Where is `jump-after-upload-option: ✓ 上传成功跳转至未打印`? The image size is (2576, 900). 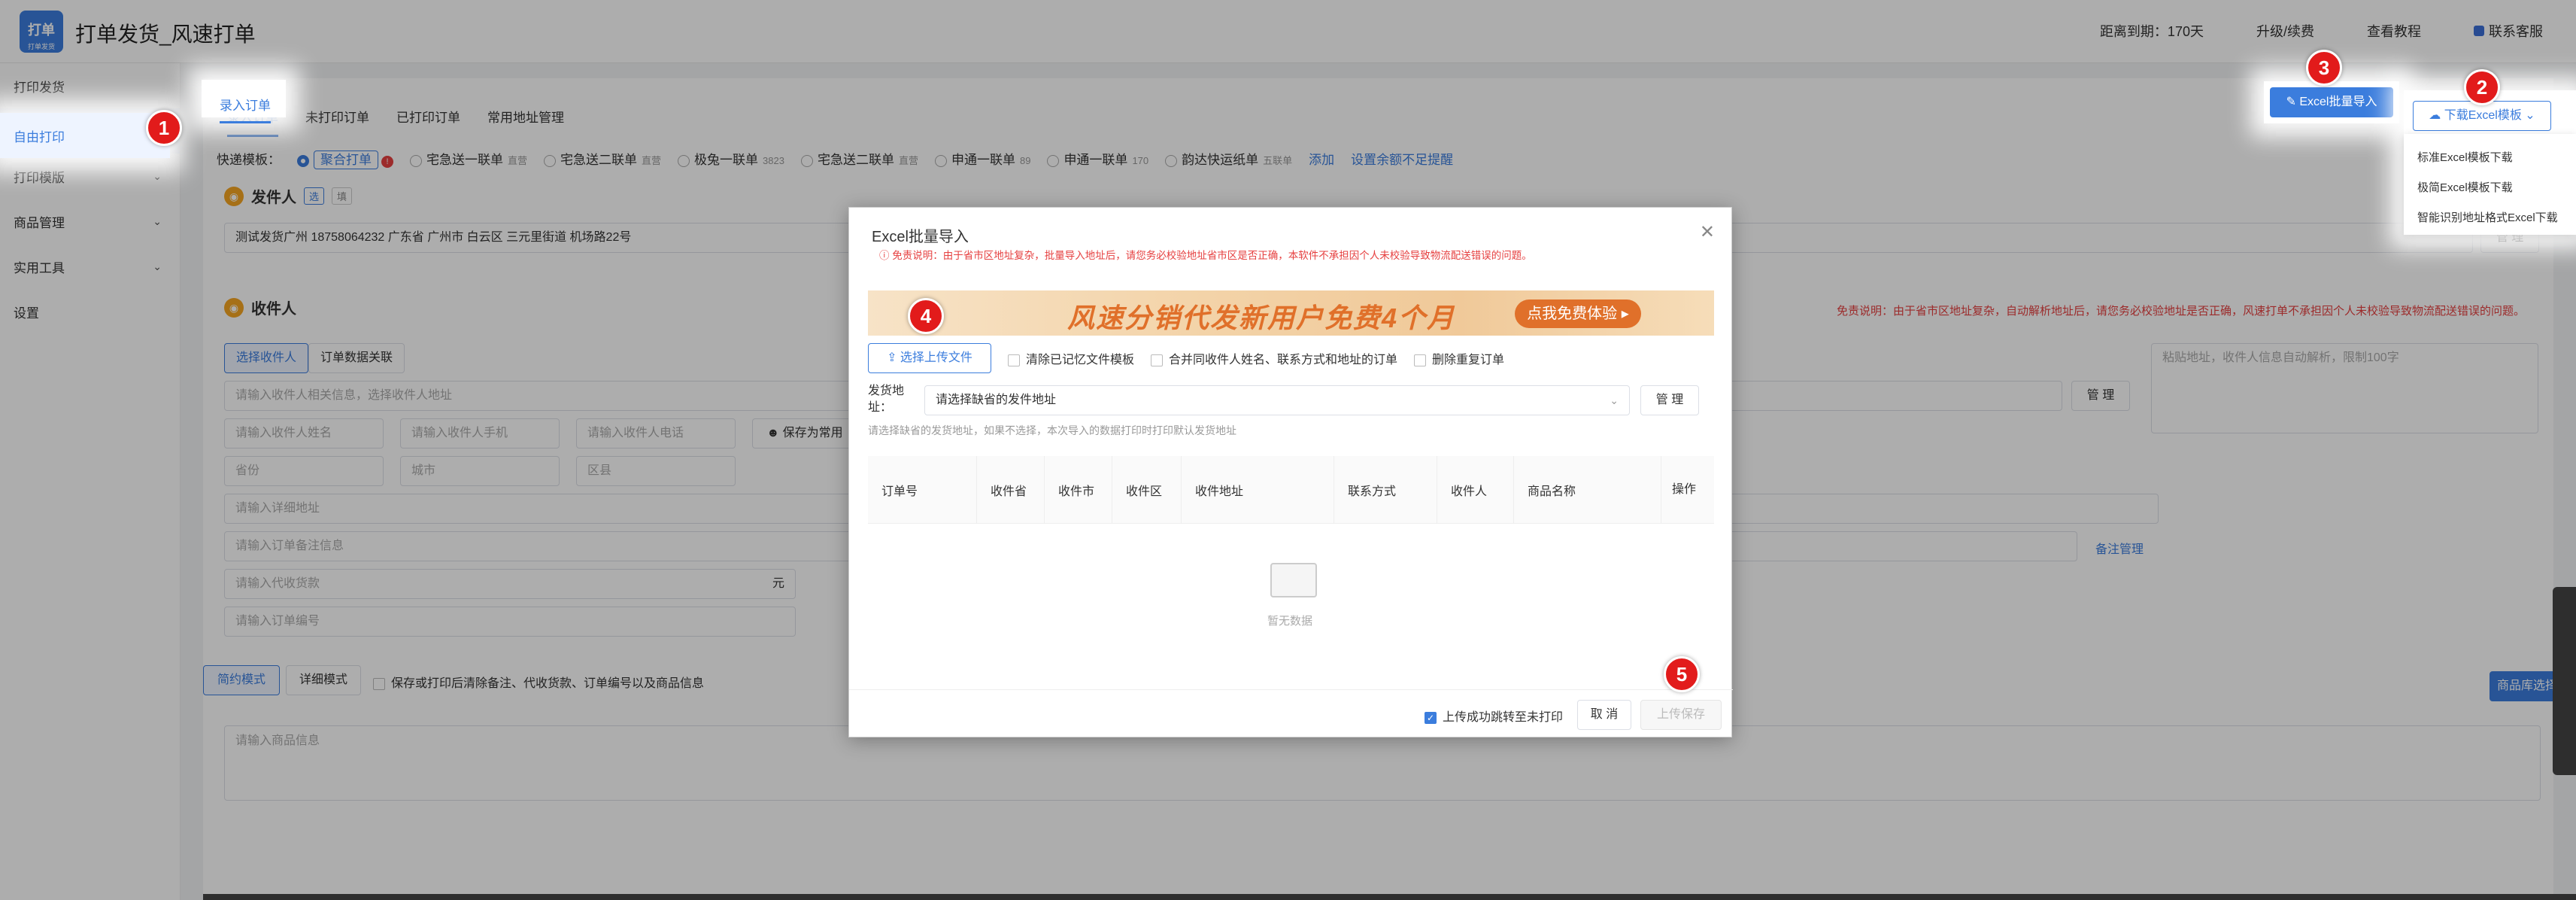
jump-after-upload-option: ✓ 上传成功跳转至未打印 is located at coordinates (1494, 716).